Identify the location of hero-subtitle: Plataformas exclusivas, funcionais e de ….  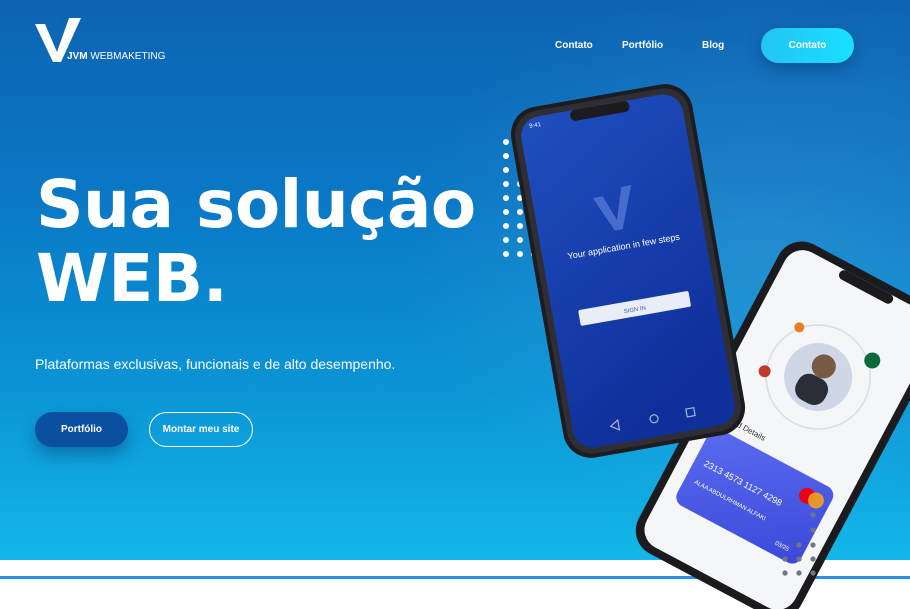
(215, 364).